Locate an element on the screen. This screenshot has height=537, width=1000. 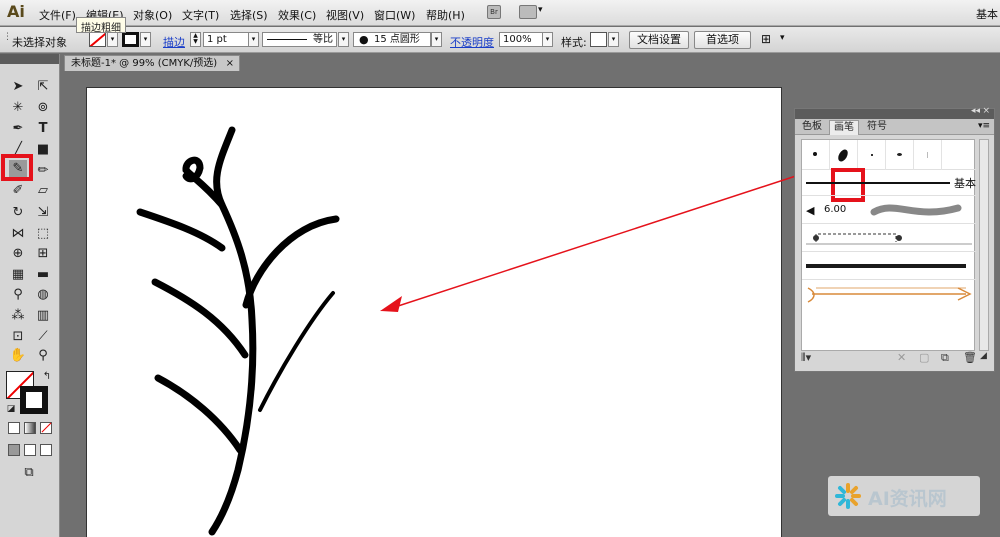
panel-header: ◂◂ × is located at coordinates (894, 112).